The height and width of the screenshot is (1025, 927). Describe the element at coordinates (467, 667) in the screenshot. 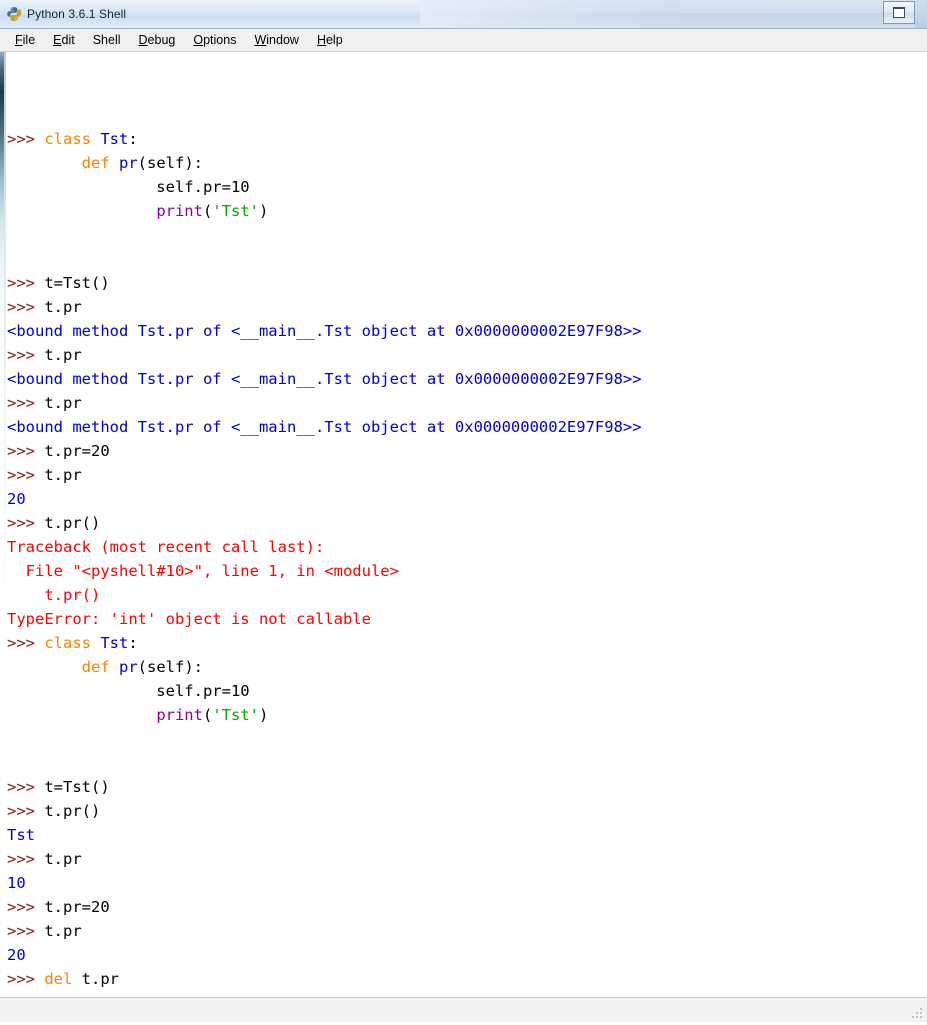

I see `shell-line: def pr(self):` at that location.